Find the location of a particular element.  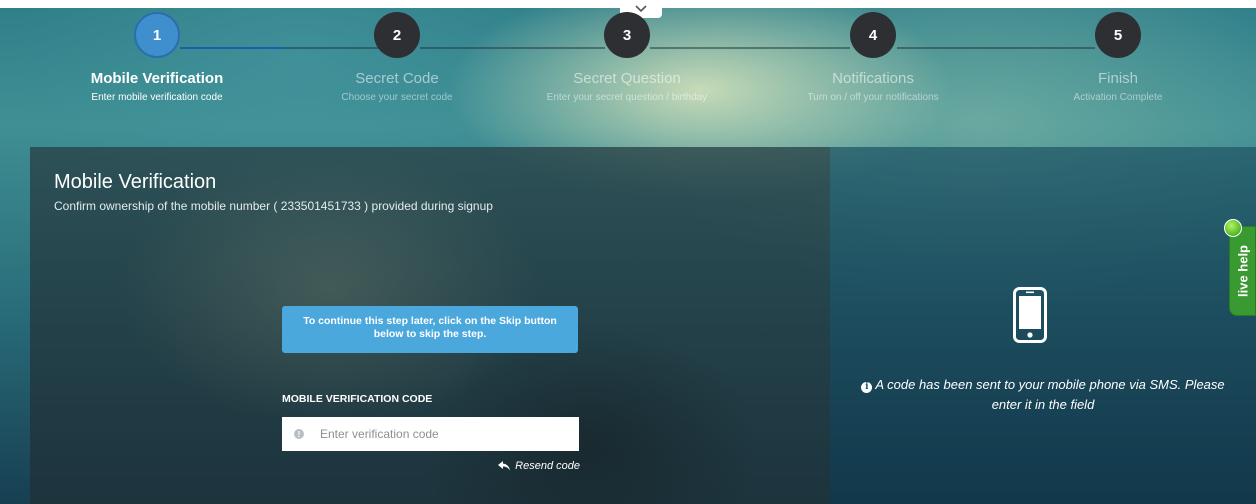

verification-code-input is located at coordinates (448, 434).